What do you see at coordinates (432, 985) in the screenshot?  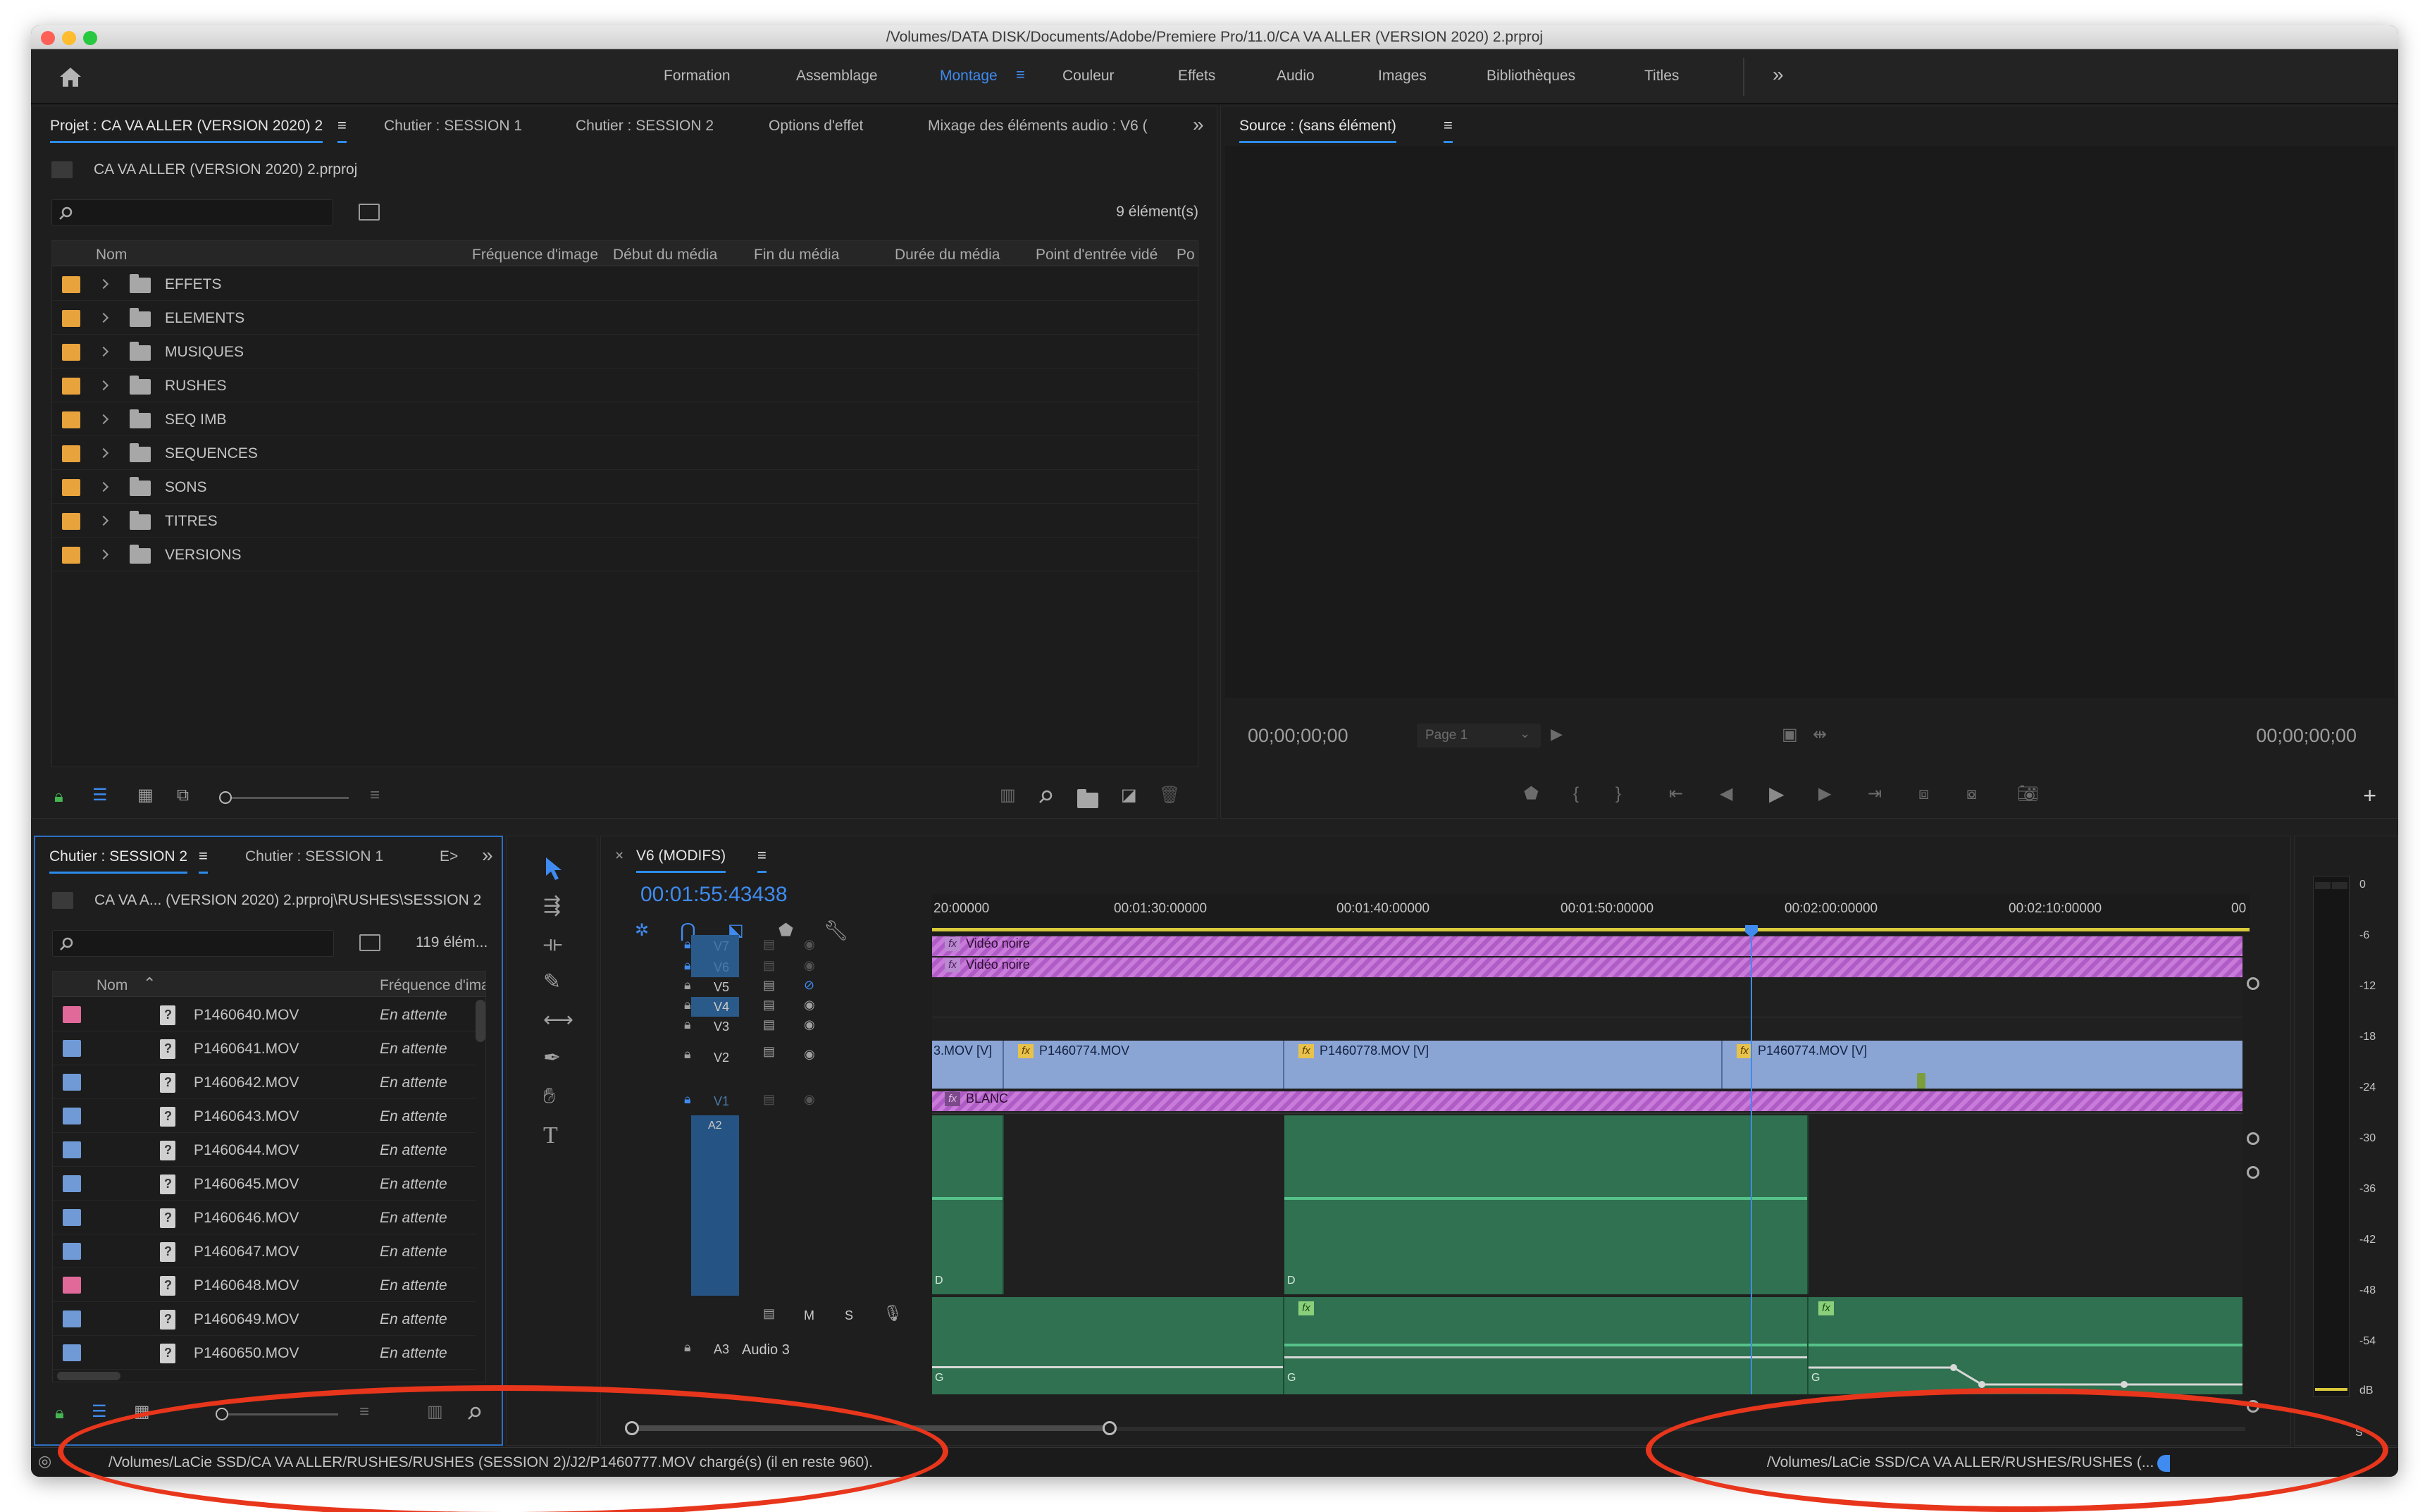 I see `bin-col-frame-rate: Fréquence d'ima` at bounding box center [432, 985].